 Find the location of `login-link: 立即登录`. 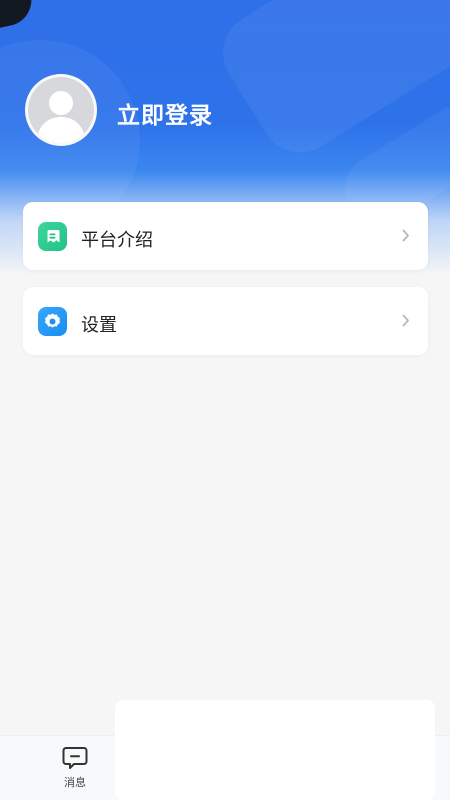

login-link: 立即登录 is located at coordinates (165, 113).